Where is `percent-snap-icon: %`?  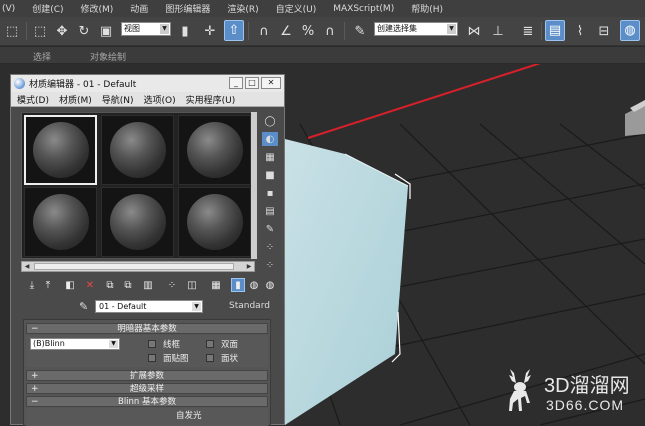
percent-snap-icon: % is located at coordinates (308, 31).